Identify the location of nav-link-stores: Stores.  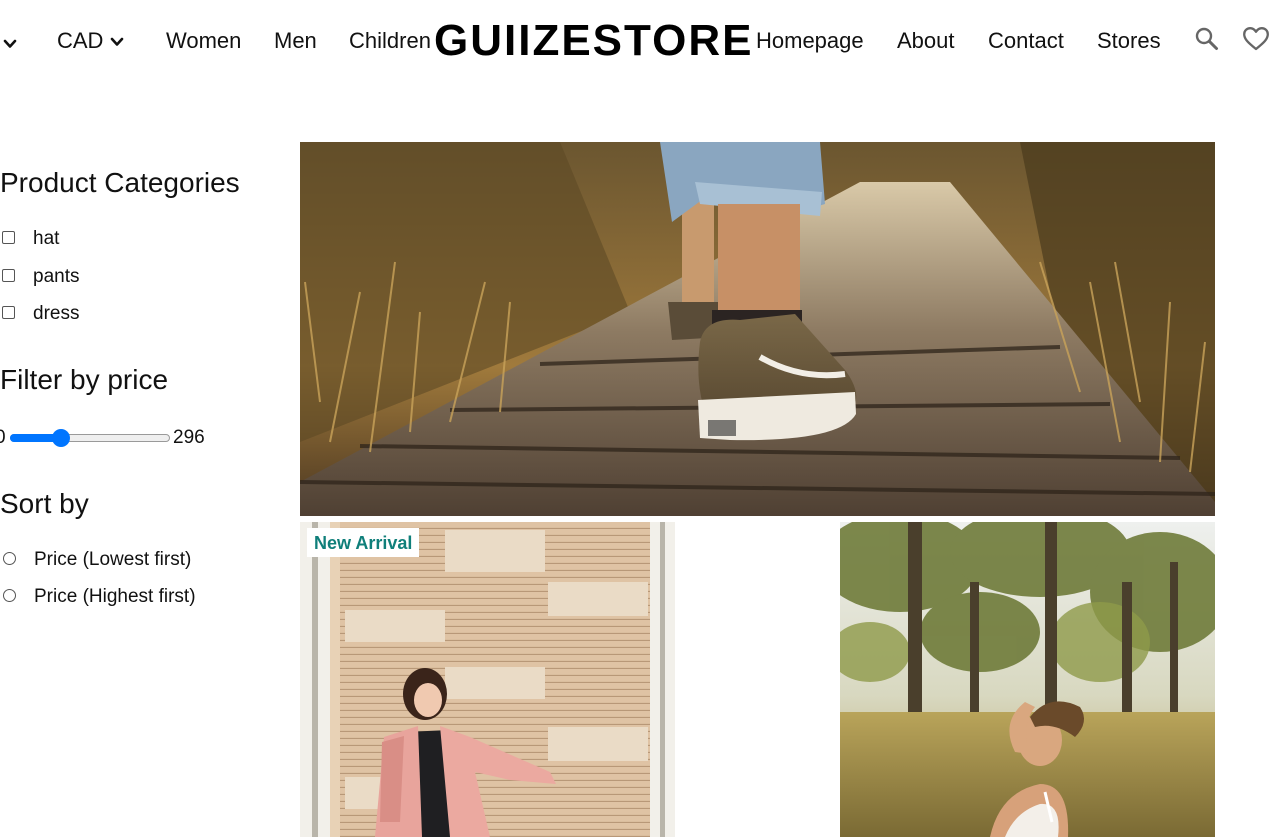
(1129, 41).